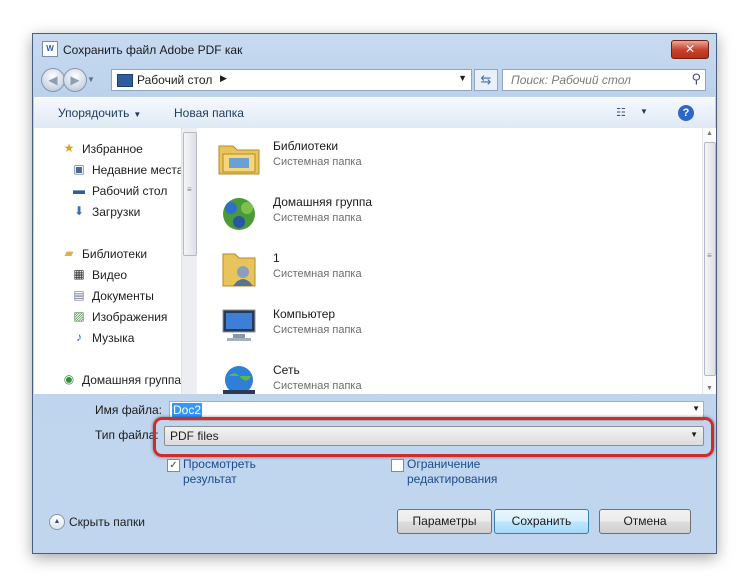  I want to click on refresh-icon: ⇆, so click(486, 79).